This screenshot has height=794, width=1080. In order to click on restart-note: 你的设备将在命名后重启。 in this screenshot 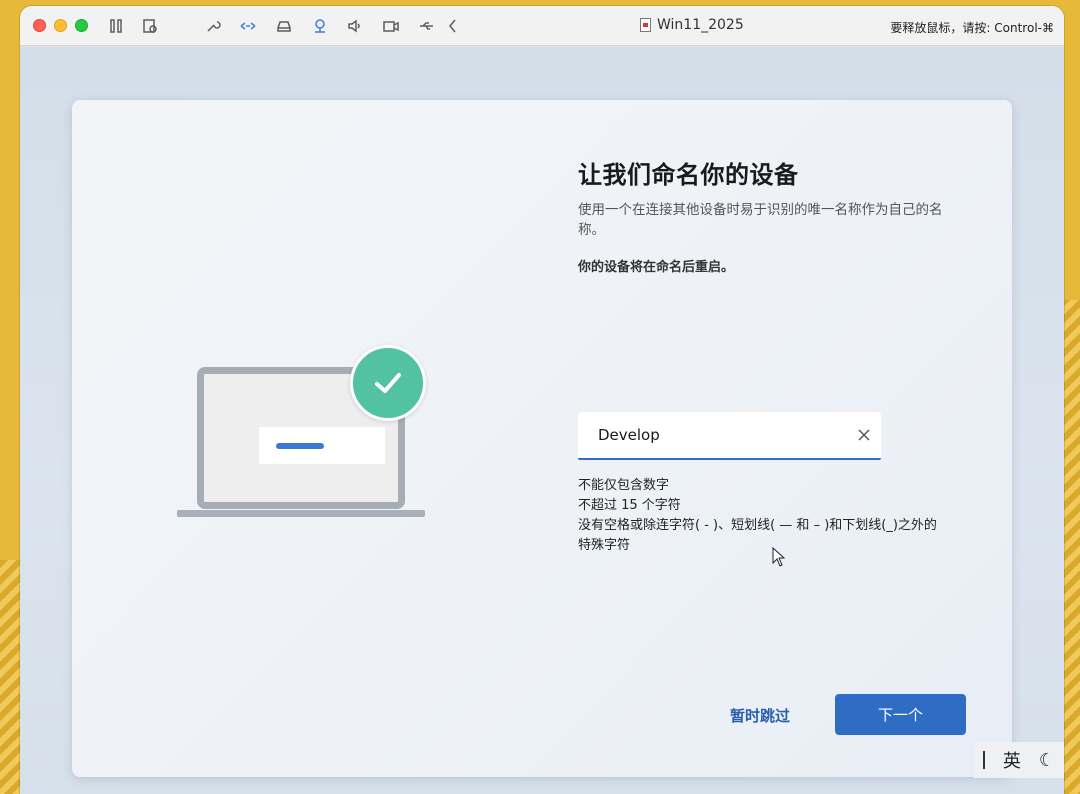, I will do `click(656, 267)`.